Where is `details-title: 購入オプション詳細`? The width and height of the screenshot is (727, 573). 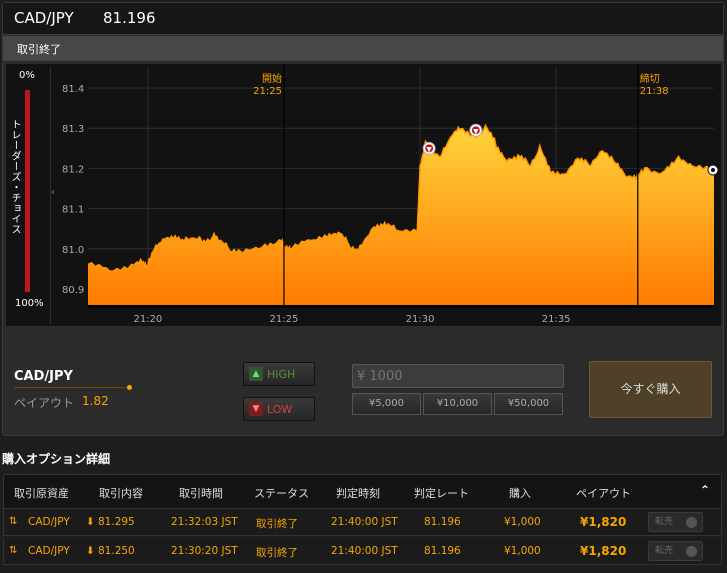
details-title: 購入オプション詳細 is located at coordinates (56, 459).